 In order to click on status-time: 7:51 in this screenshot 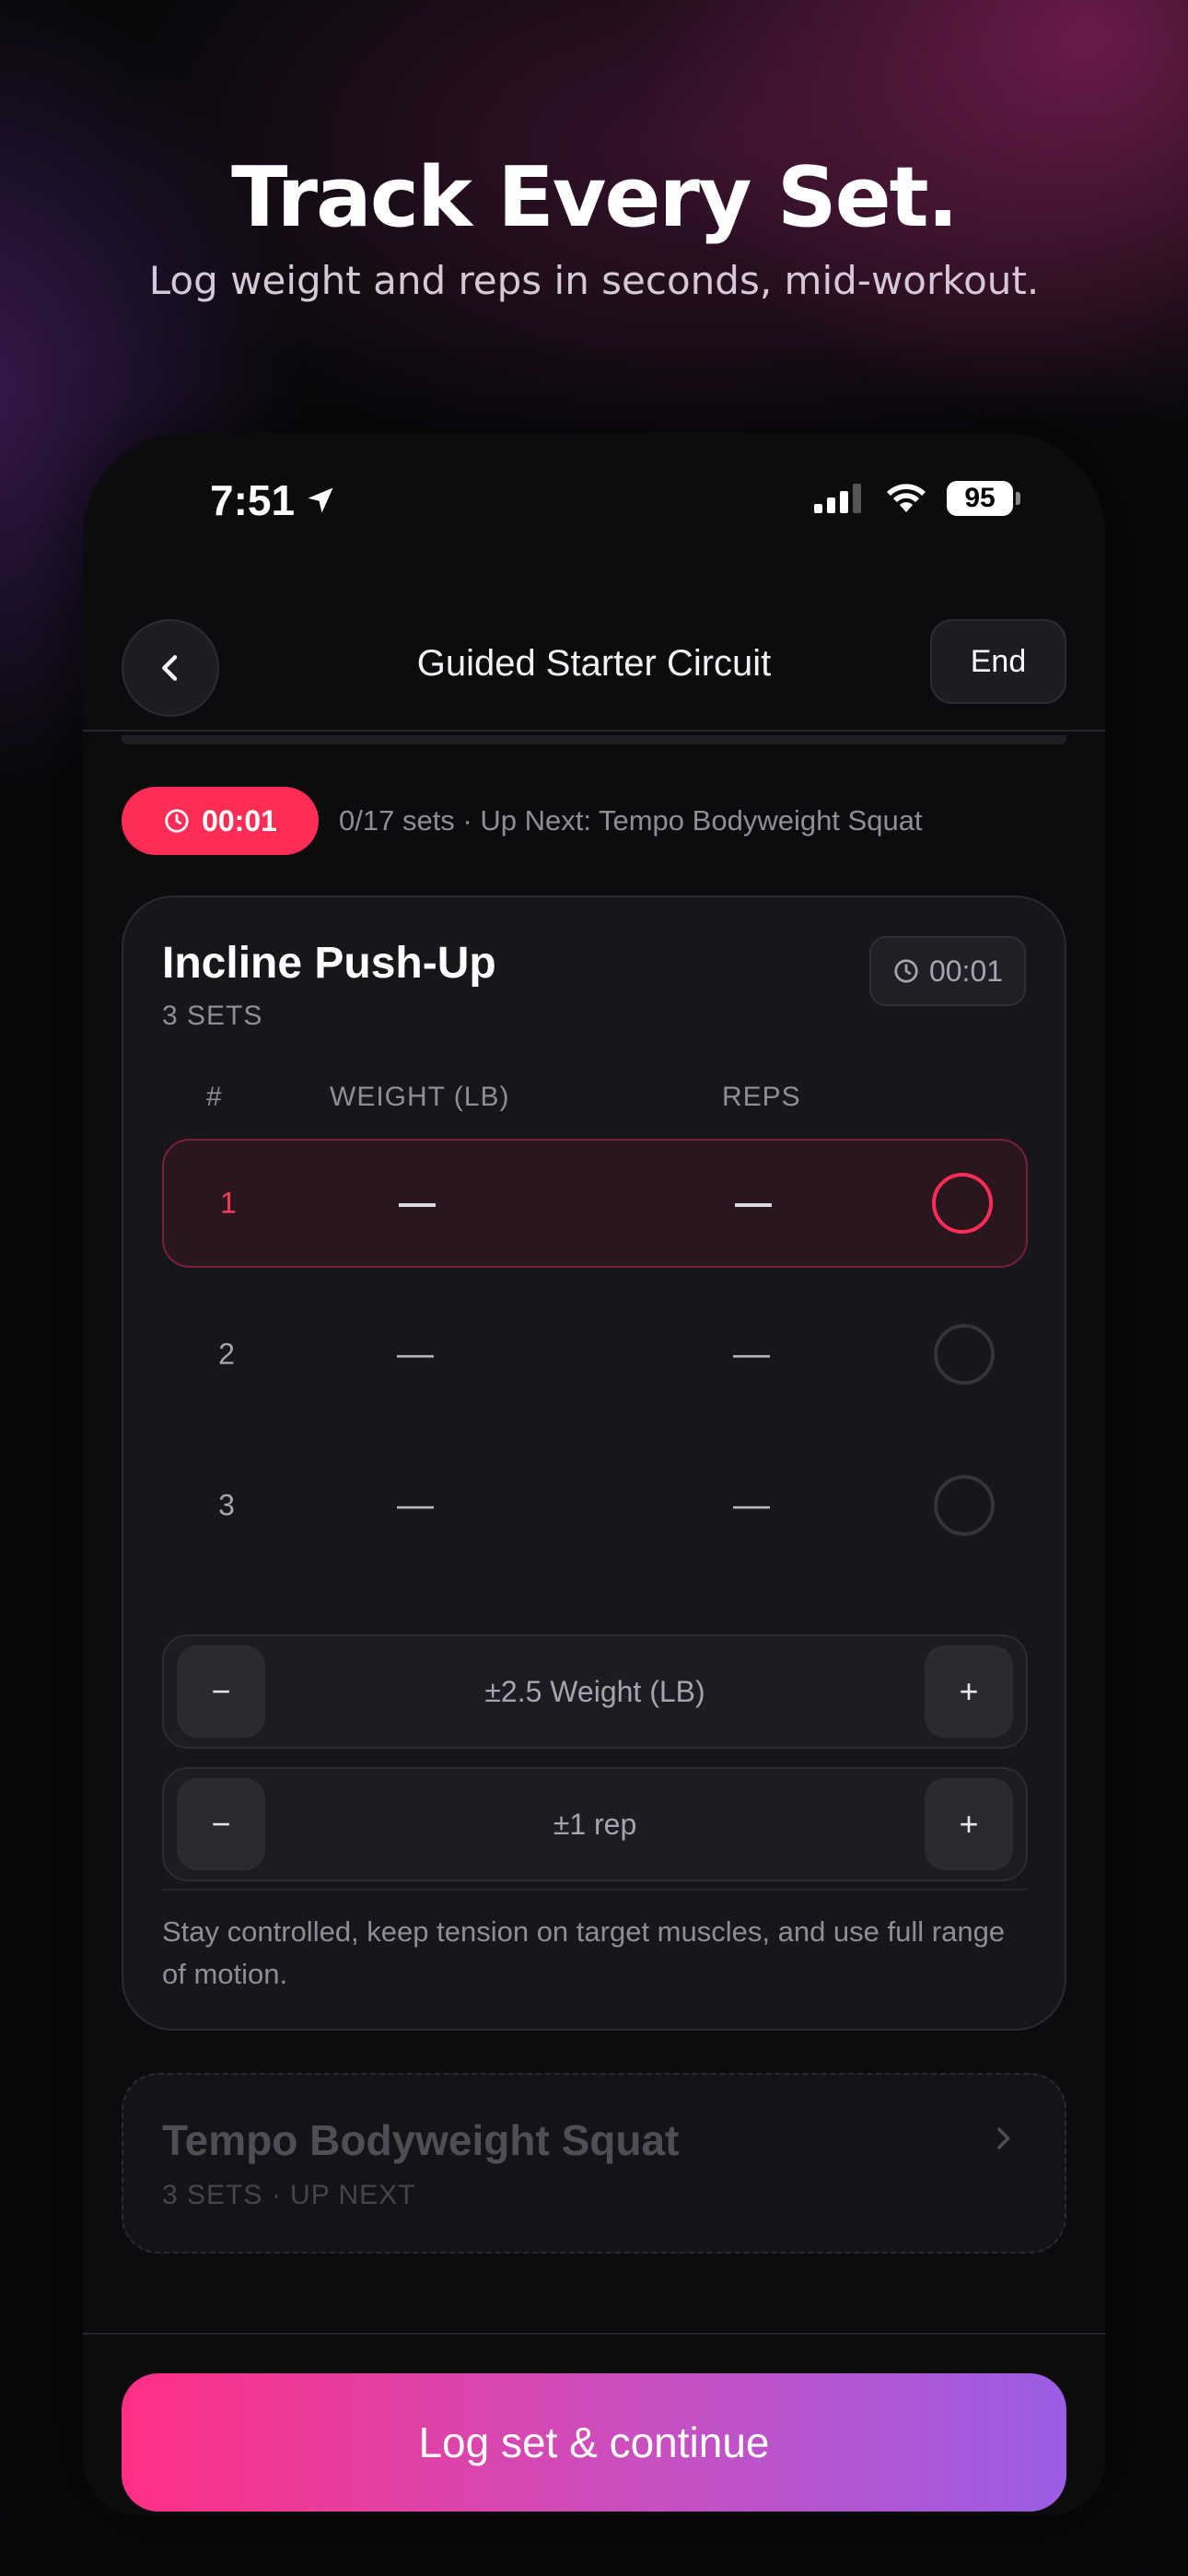, I will do `click(273, 500)`.